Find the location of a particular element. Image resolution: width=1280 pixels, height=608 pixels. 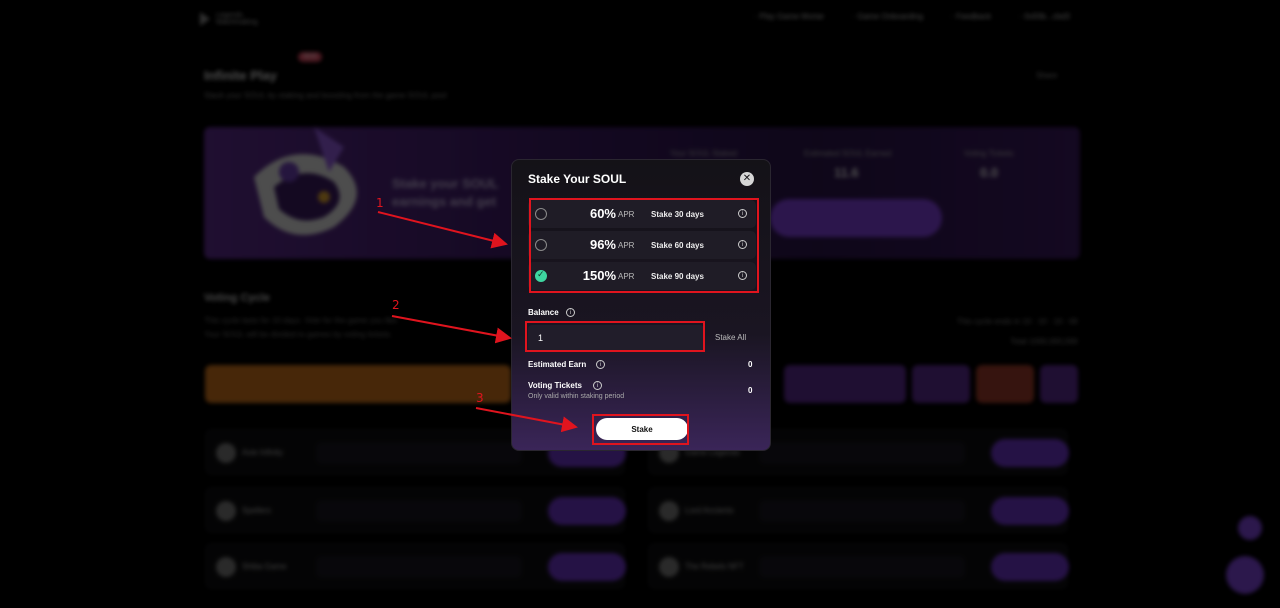

voting-tickets-label: Voting Tickets is located at coordinates (555, 385).